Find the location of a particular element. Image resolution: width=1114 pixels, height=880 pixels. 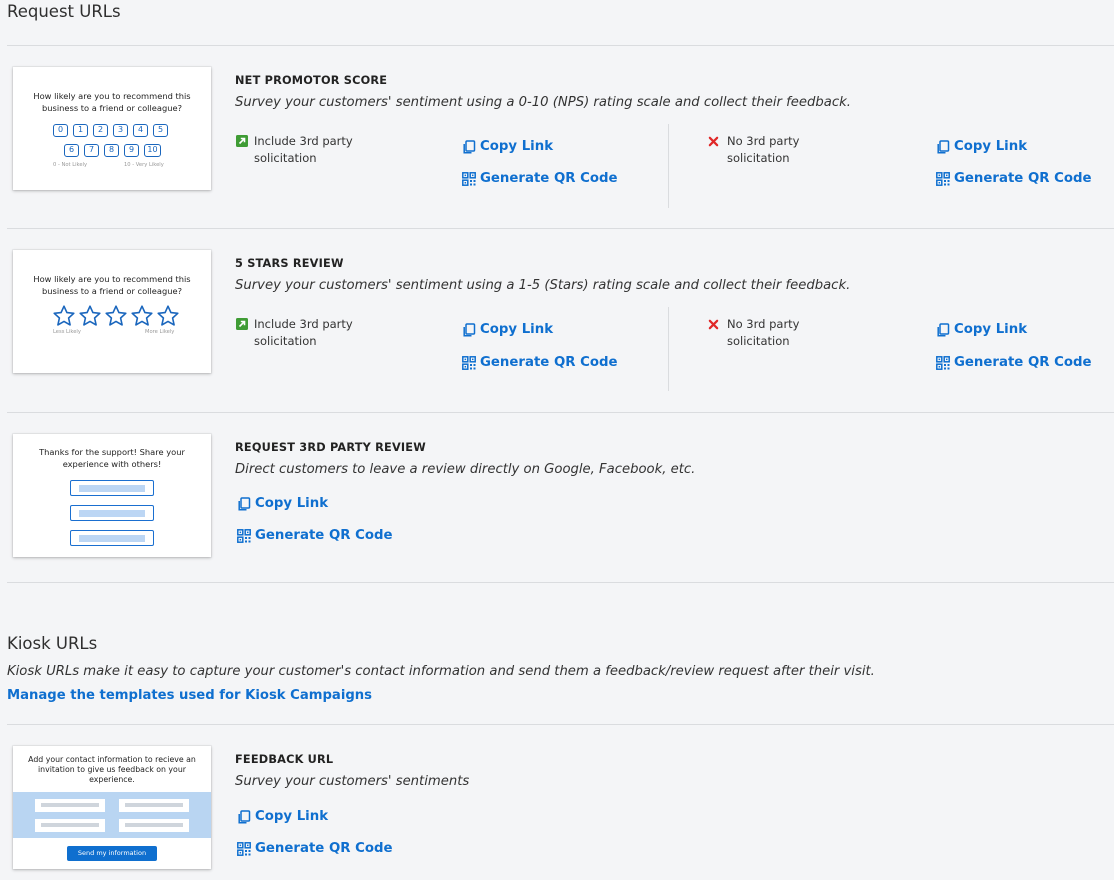

feedback-url-qr-button: Generate QR Code is located at coordinates (315, 848).